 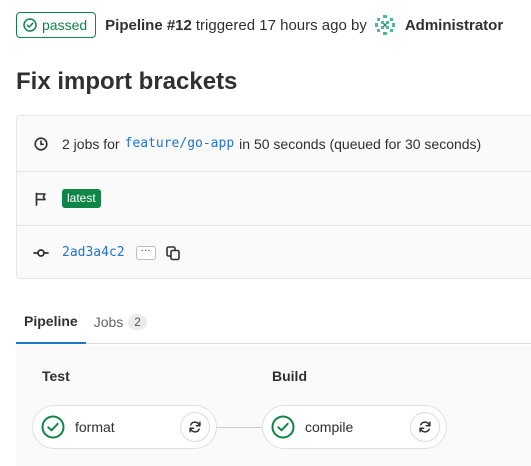 I want to click on flag-icon, so click(x=40, y=199).